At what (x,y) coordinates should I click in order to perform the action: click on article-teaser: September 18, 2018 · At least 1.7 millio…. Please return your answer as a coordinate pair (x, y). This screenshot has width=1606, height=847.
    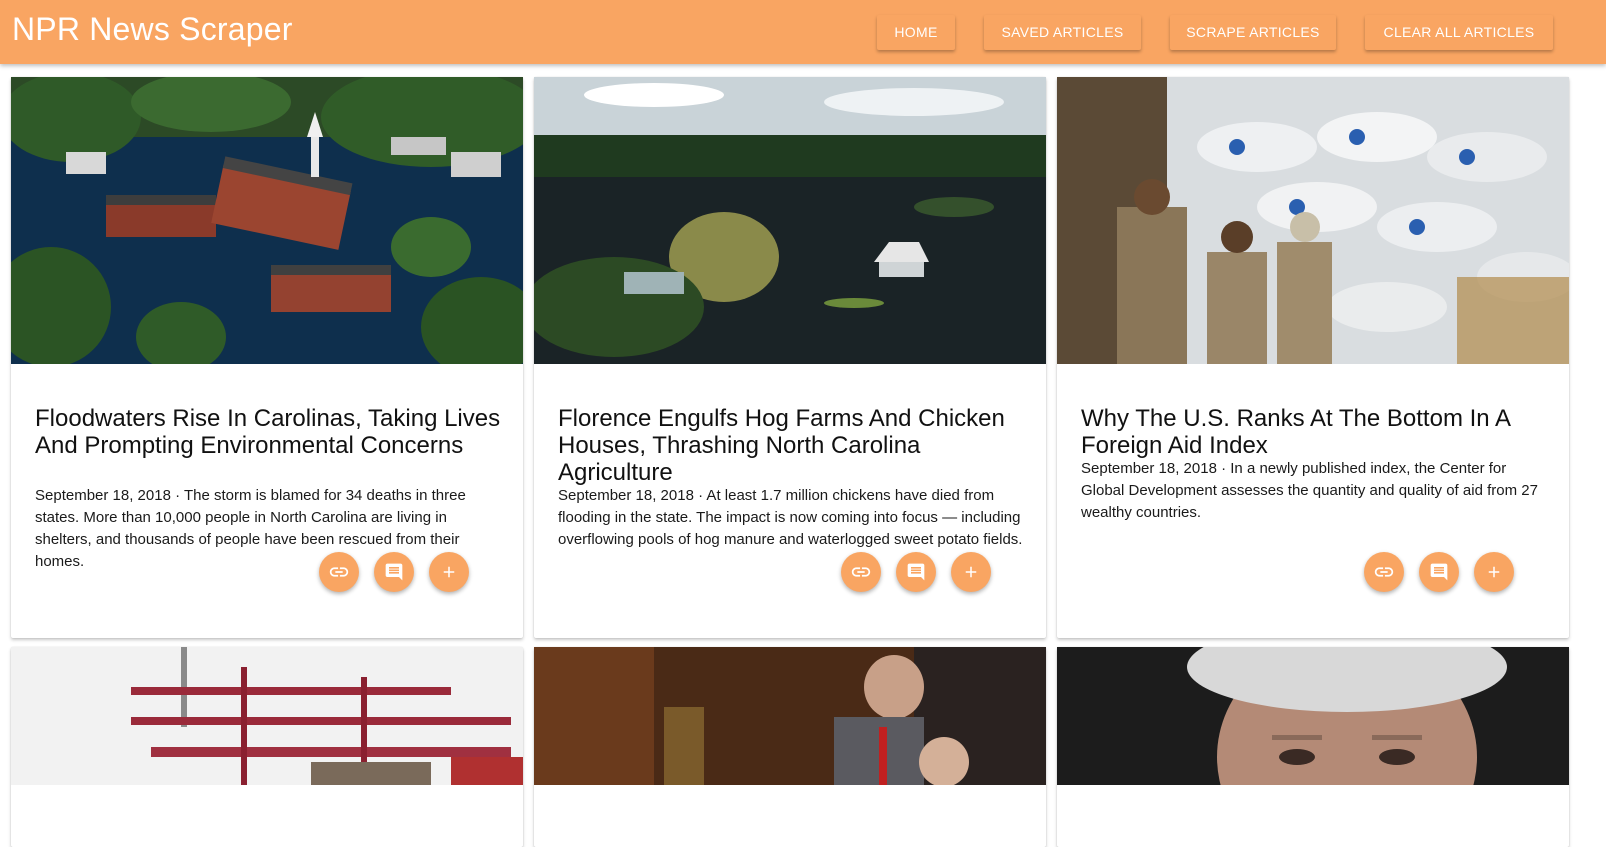
    Looking at the image, I should click on (790, 517).